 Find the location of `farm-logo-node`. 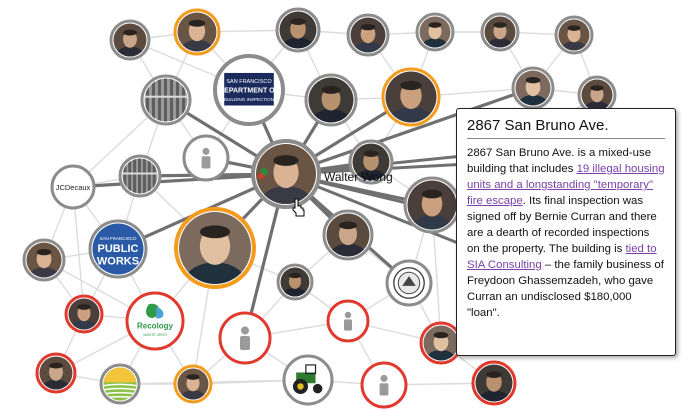

farm-logo-node is located at coordinates (120, 384).